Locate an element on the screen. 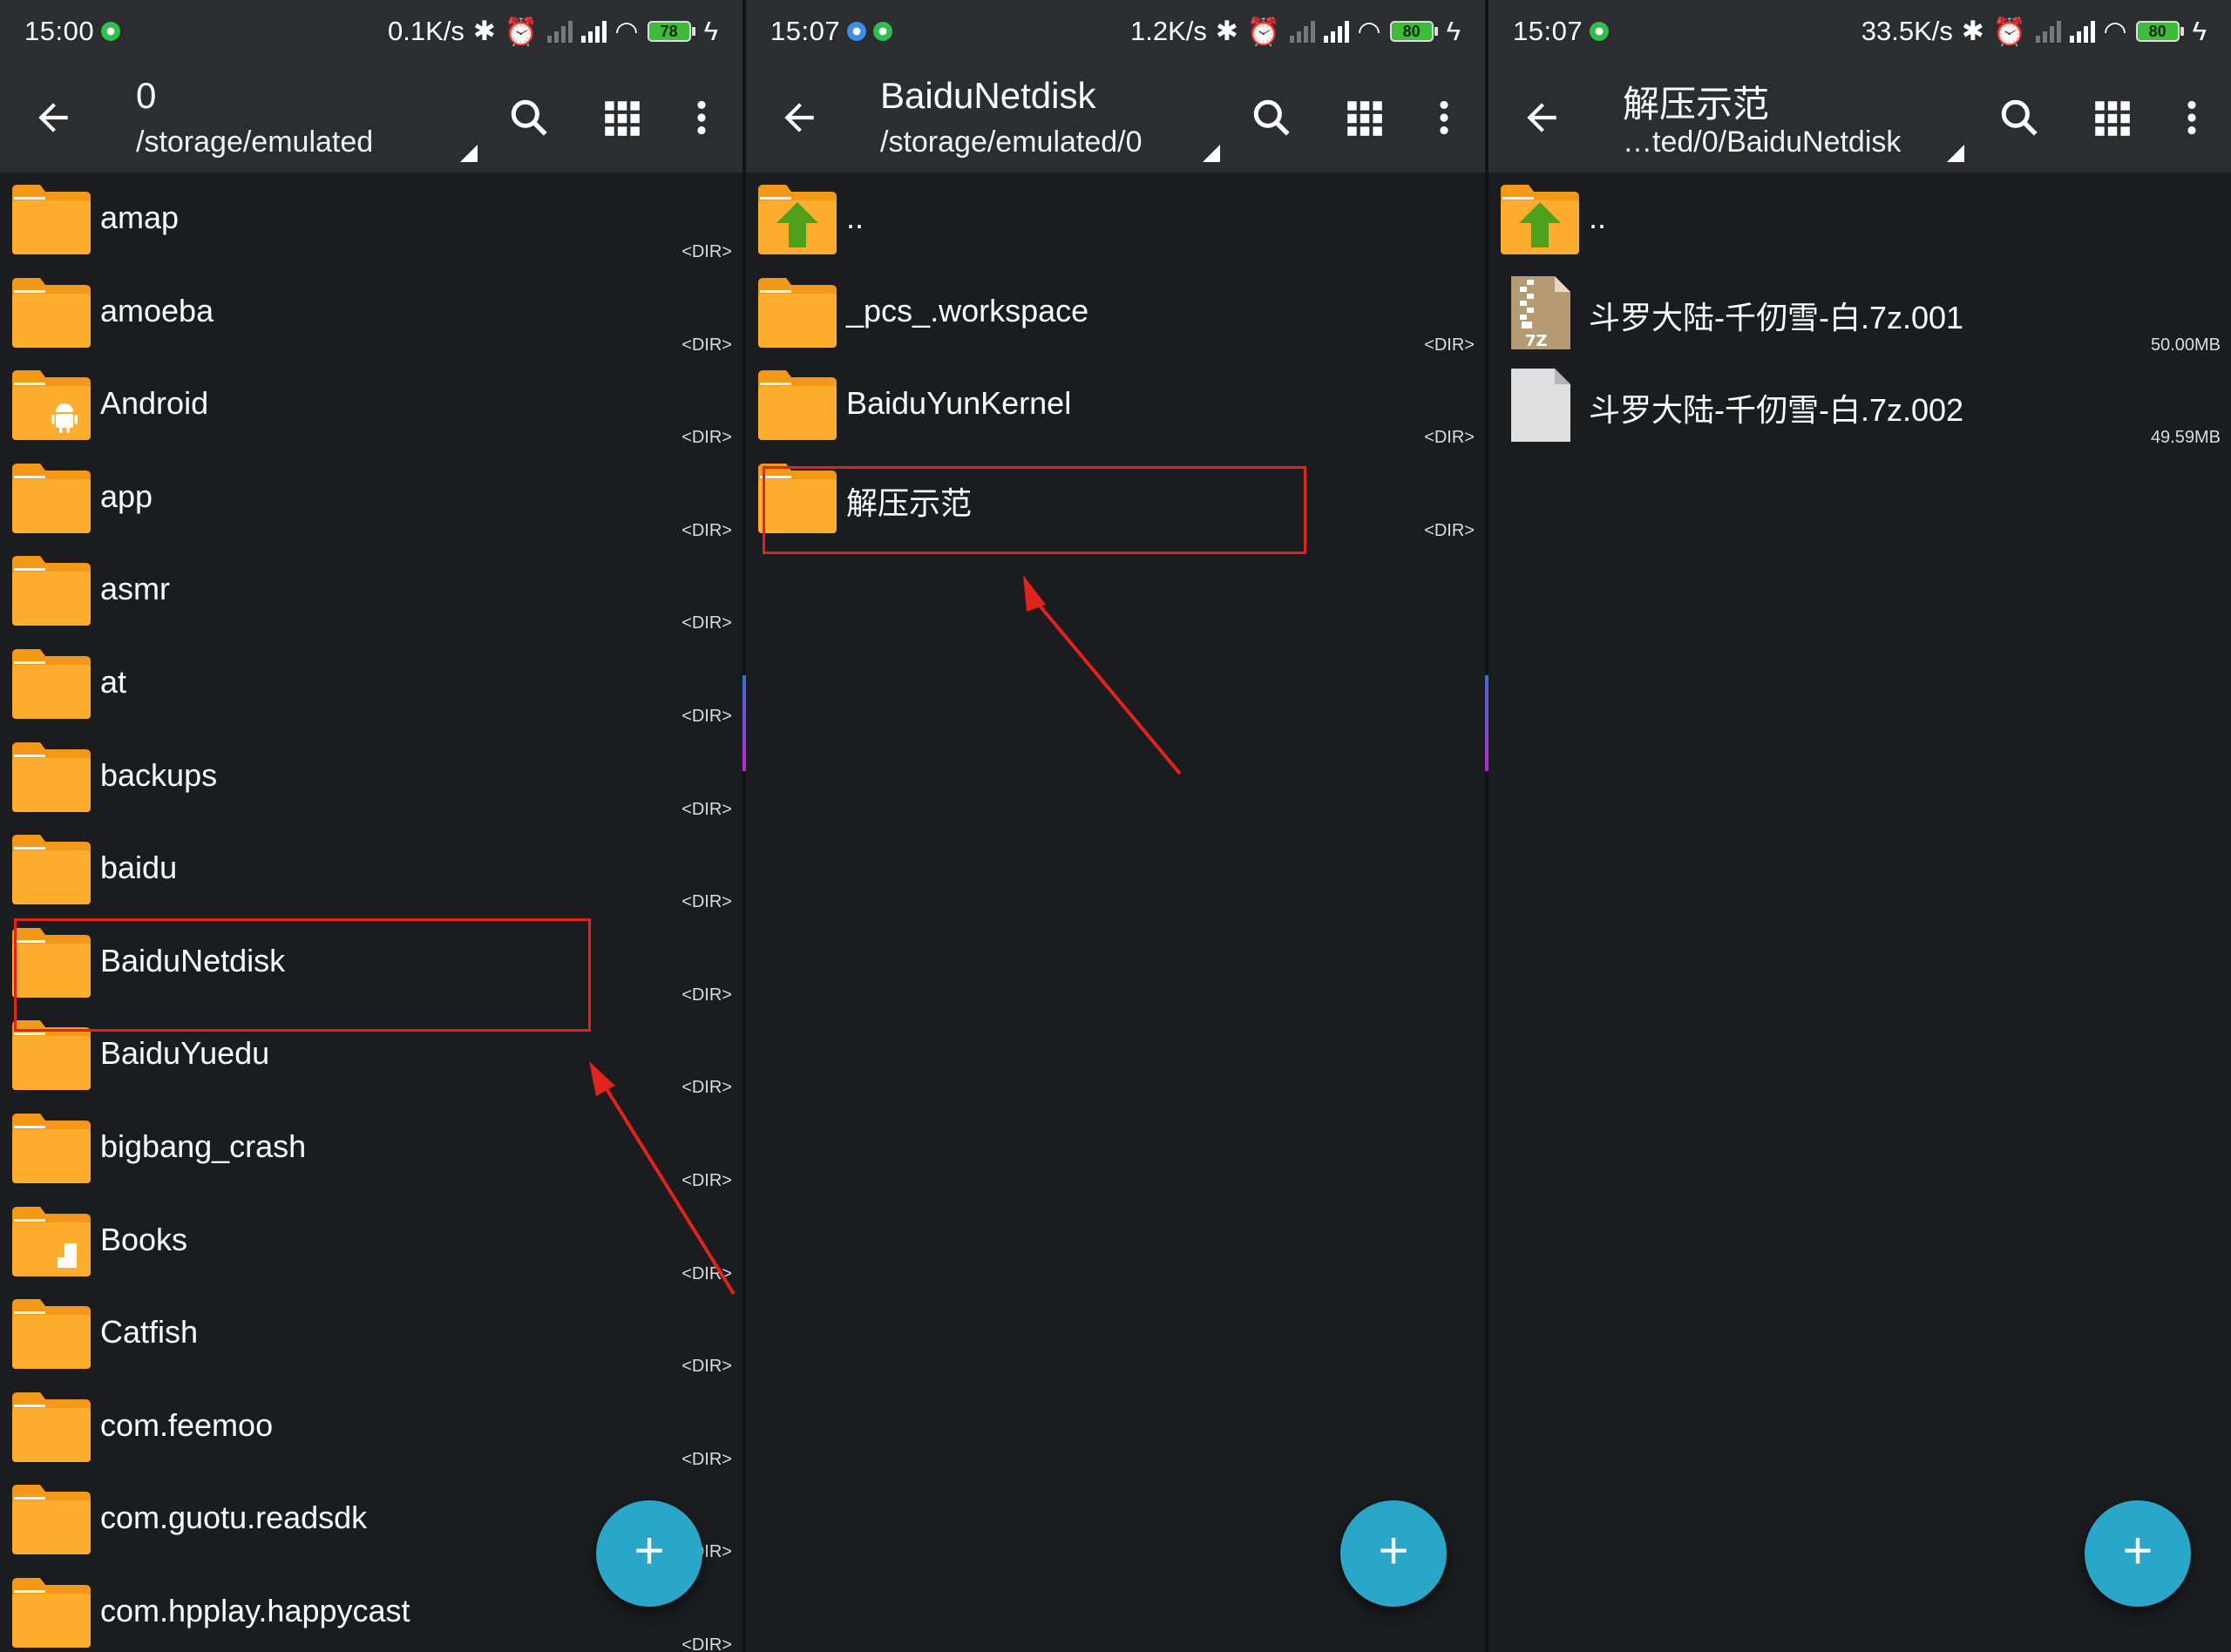  wifi-icon: ◠ is located at coordinates (2115, 31).